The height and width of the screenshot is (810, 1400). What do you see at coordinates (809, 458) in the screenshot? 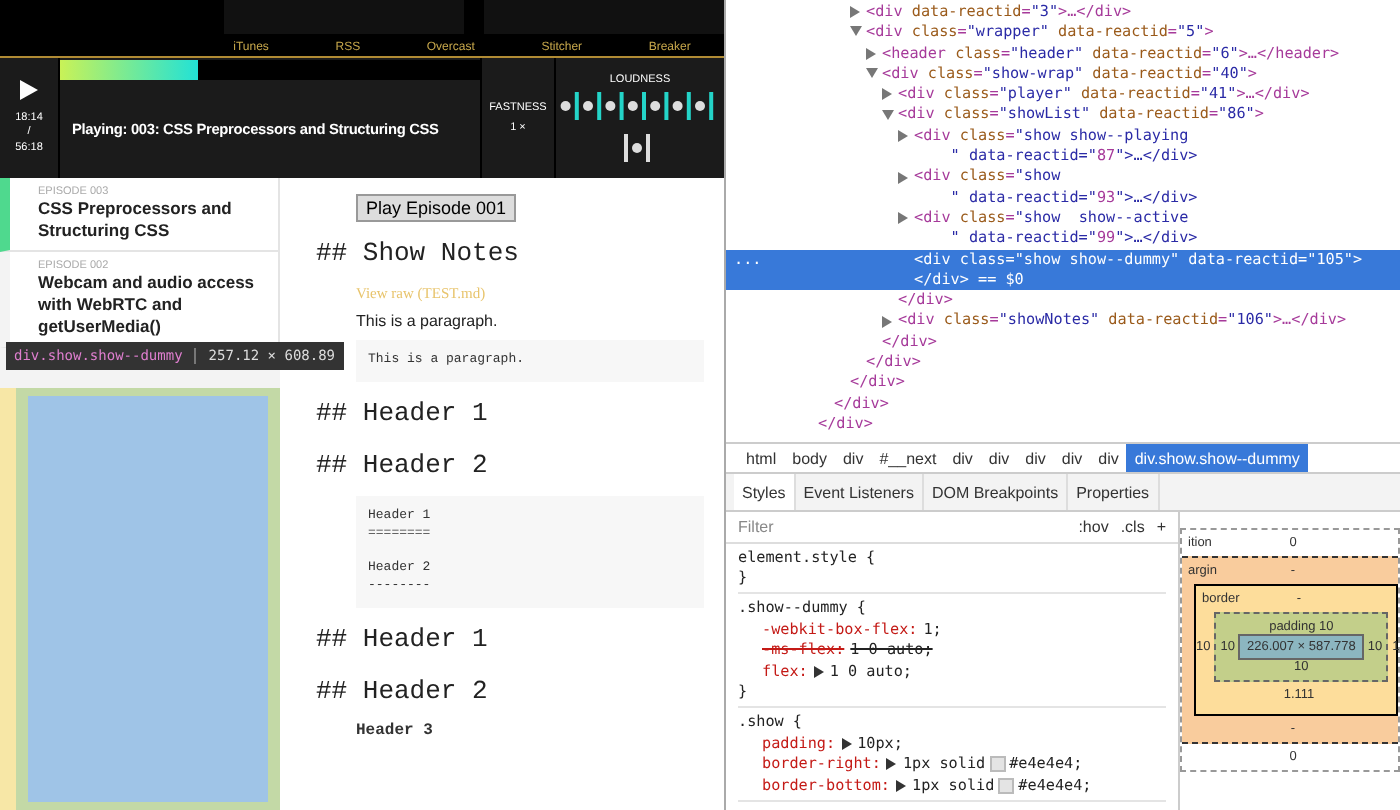
I see `breadcrumb-item: body` at bounding box center [809, 458].